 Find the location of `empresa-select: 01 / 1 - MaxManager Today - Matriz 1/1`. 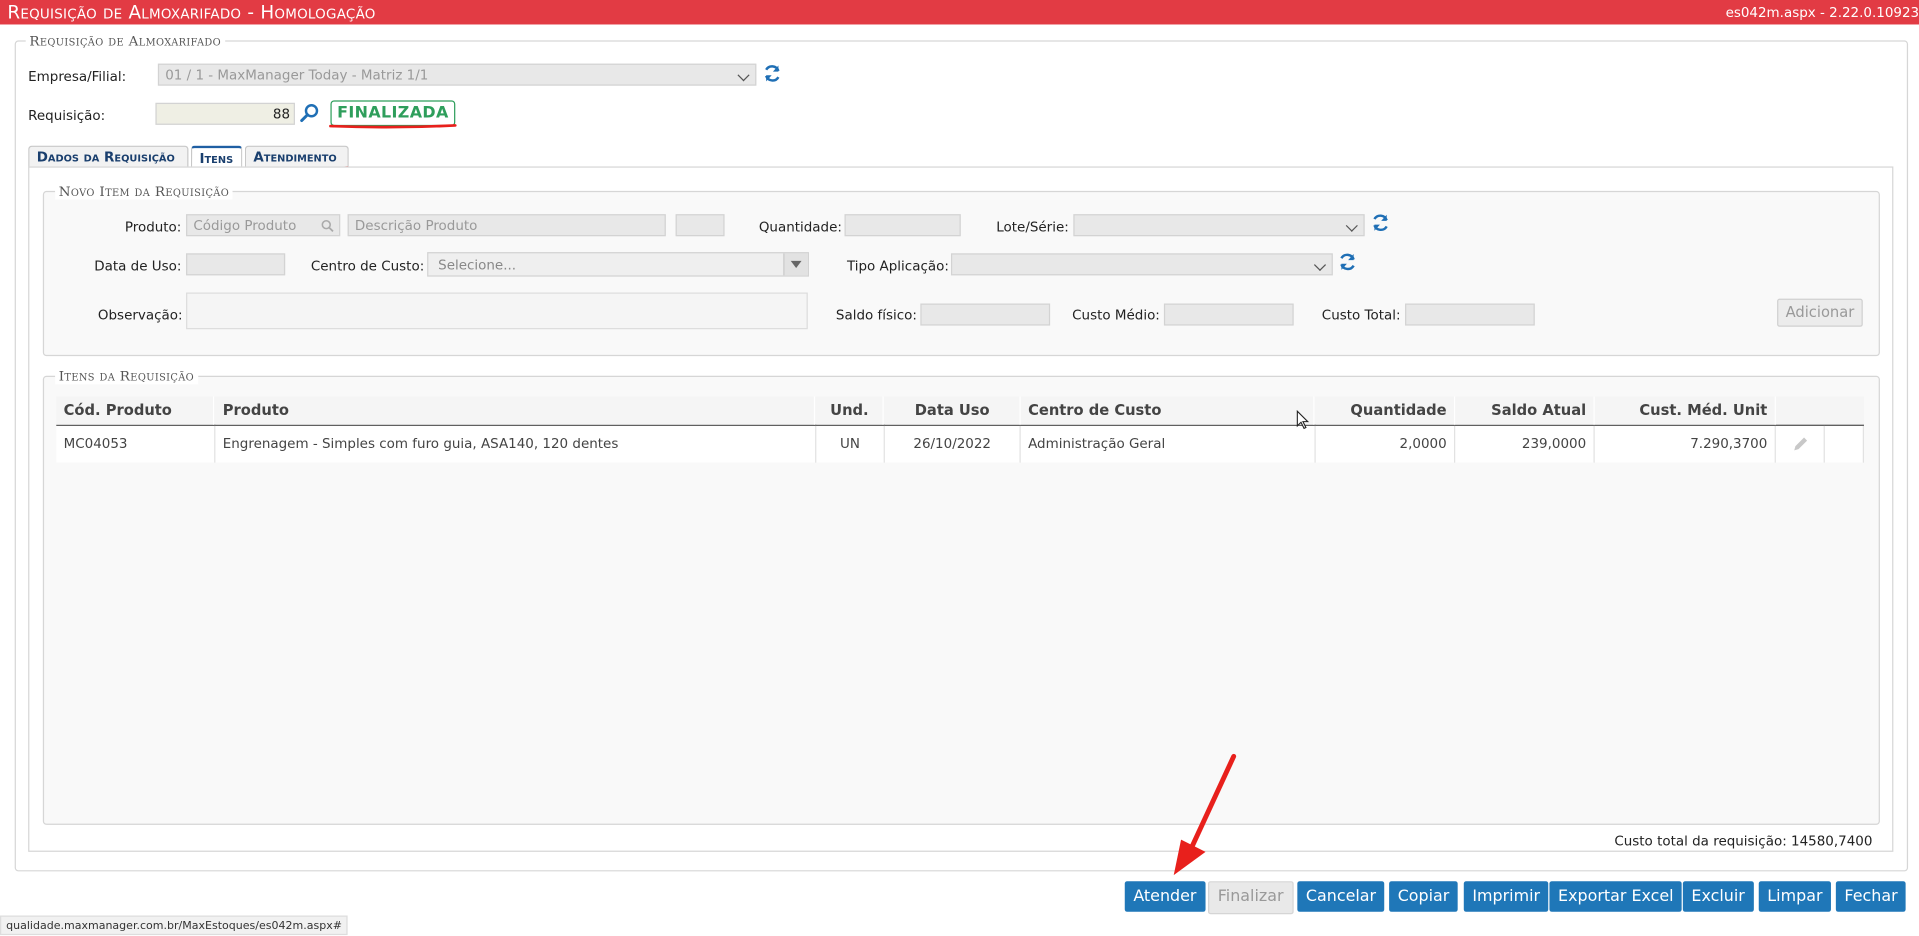

empresa-select: 01 / 1 - MaxManager Today - Matriz 1/1 is located at coordinates (457, 74).